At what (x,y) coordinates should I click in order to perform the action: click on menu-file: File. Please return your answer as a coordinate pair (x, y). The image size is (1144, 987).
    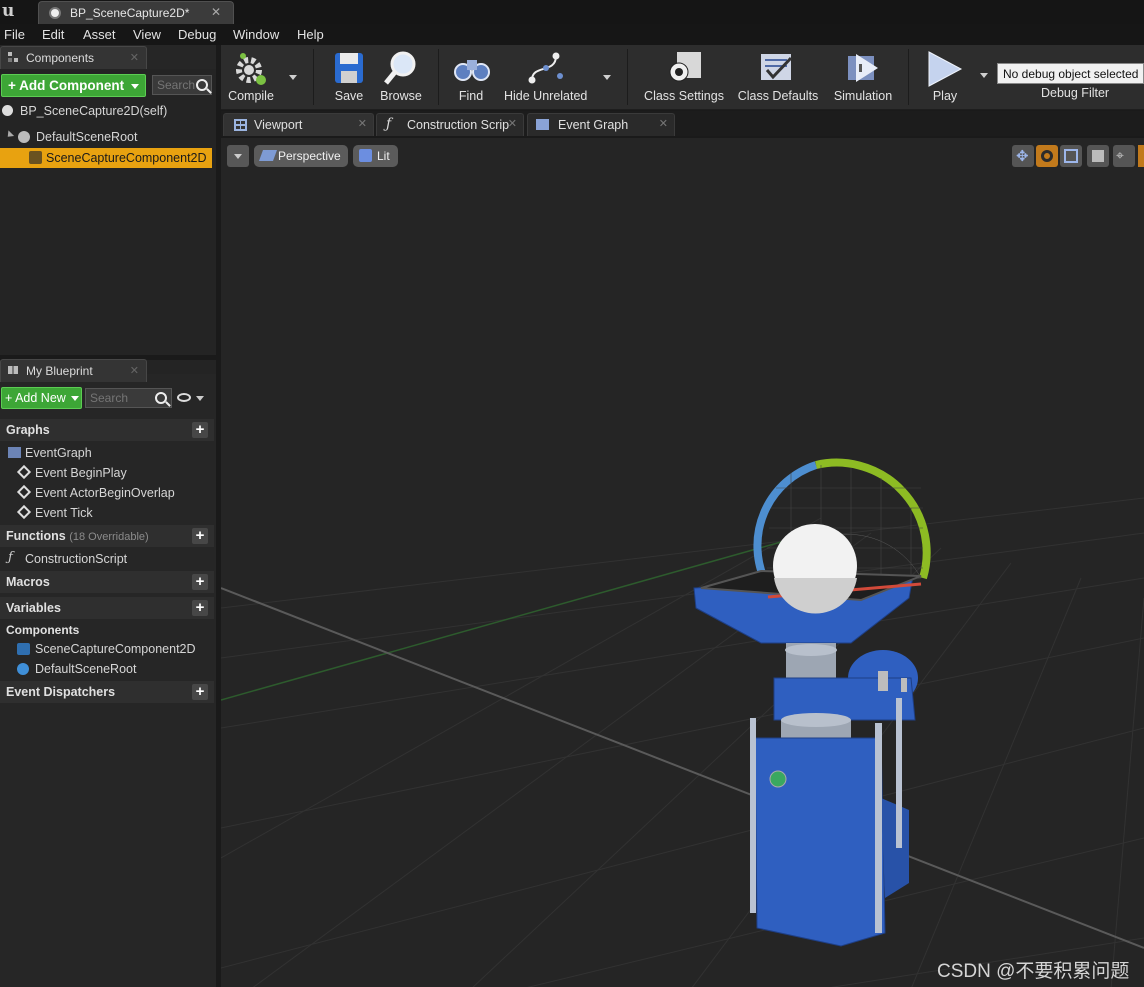
    Looking at the image, I should click on (14, 34).